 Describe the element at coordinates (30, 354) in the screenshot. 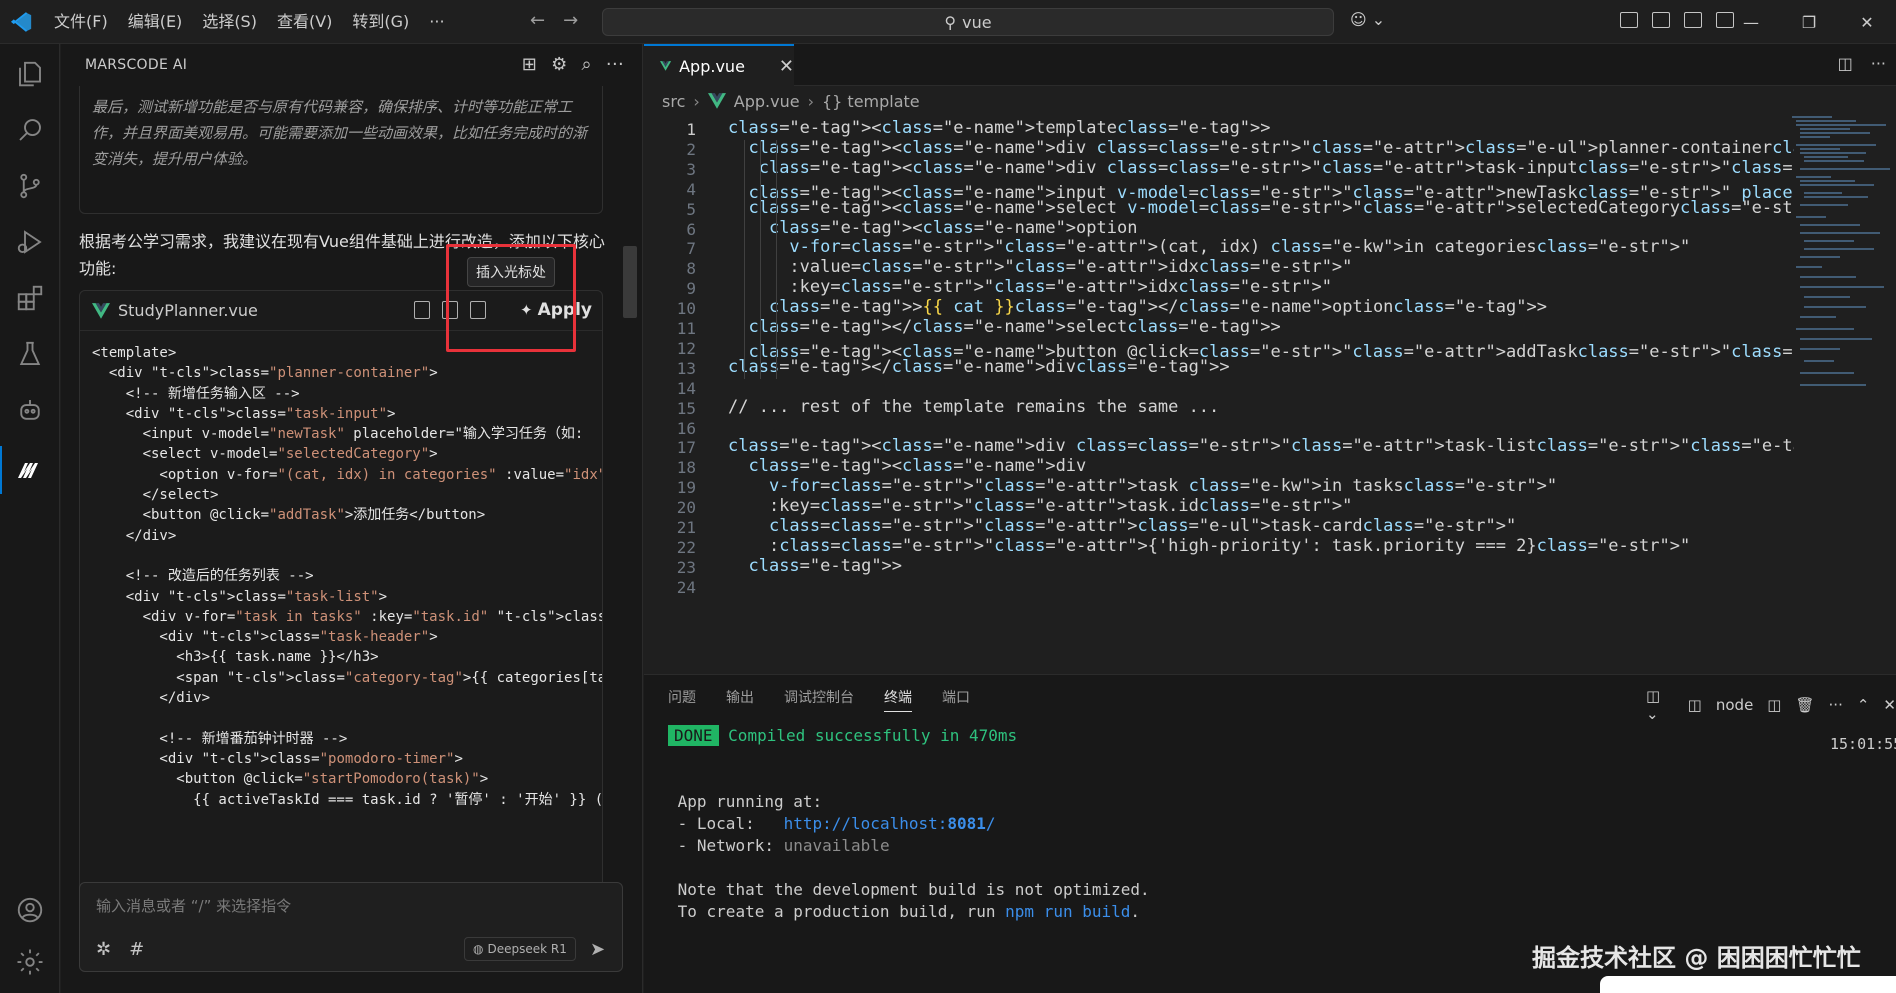

I see `testing-flask-icon` at that location.